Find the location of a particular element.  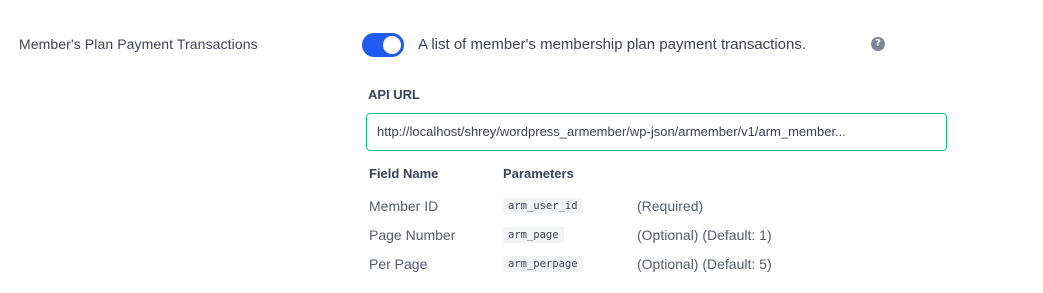

parameter-code: arm_page is located at coordinates (533, 235).